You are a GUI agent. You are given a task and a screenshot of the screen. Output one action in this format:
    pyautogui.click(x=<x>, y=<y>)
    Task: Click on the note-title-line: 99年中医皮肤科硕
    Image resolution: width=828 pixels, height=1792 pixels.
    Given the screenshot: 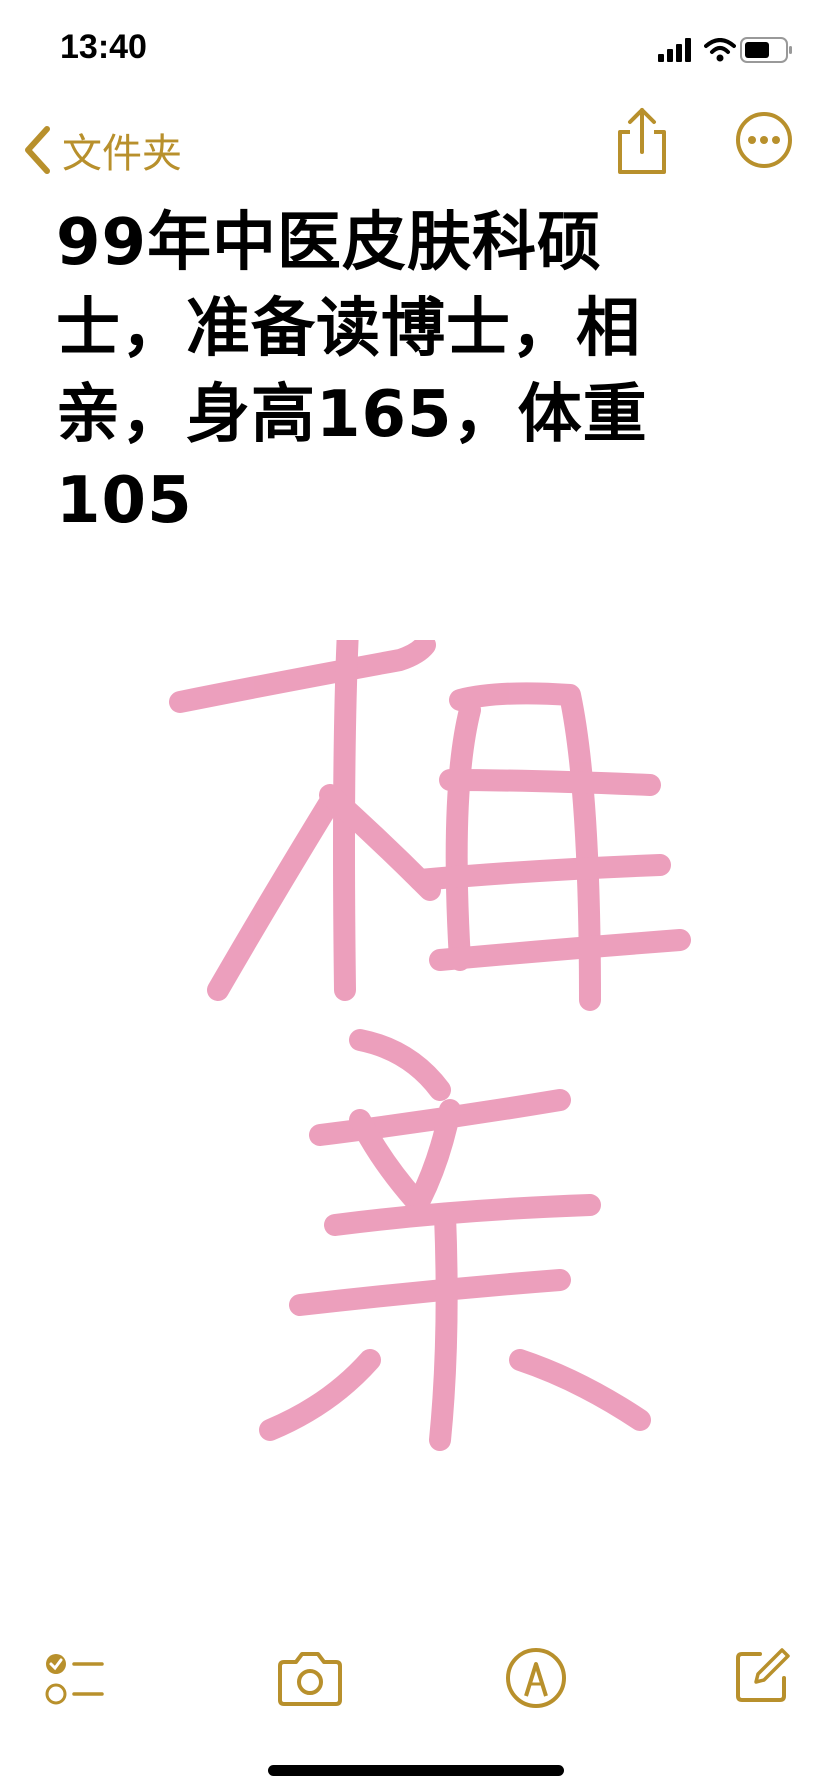 What is the action you would take?
    pyautogui.click(x=329, y=243)
    